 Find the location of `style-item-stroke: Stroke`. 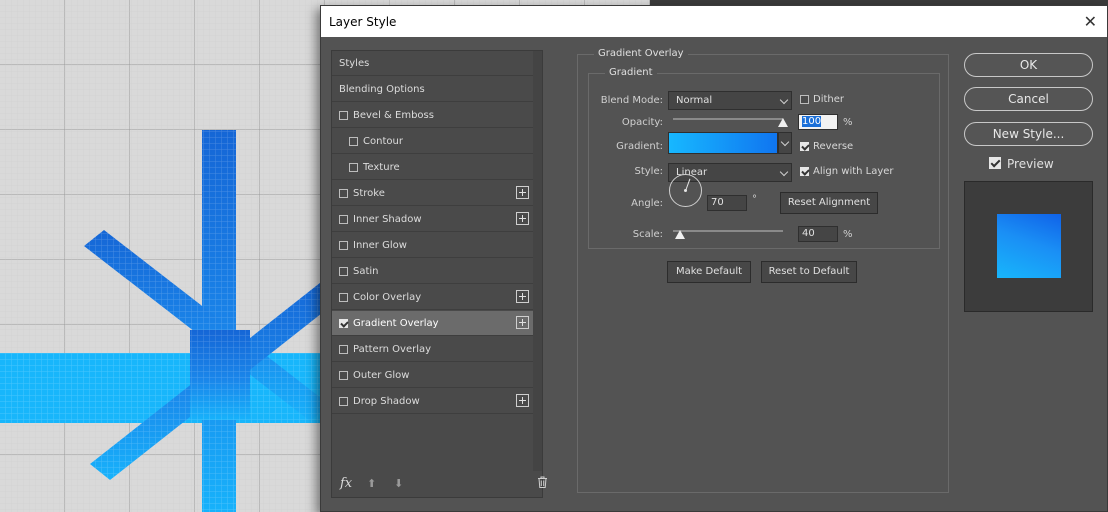

style-item-stroke: Stroke is located at coordinates (432, 193).